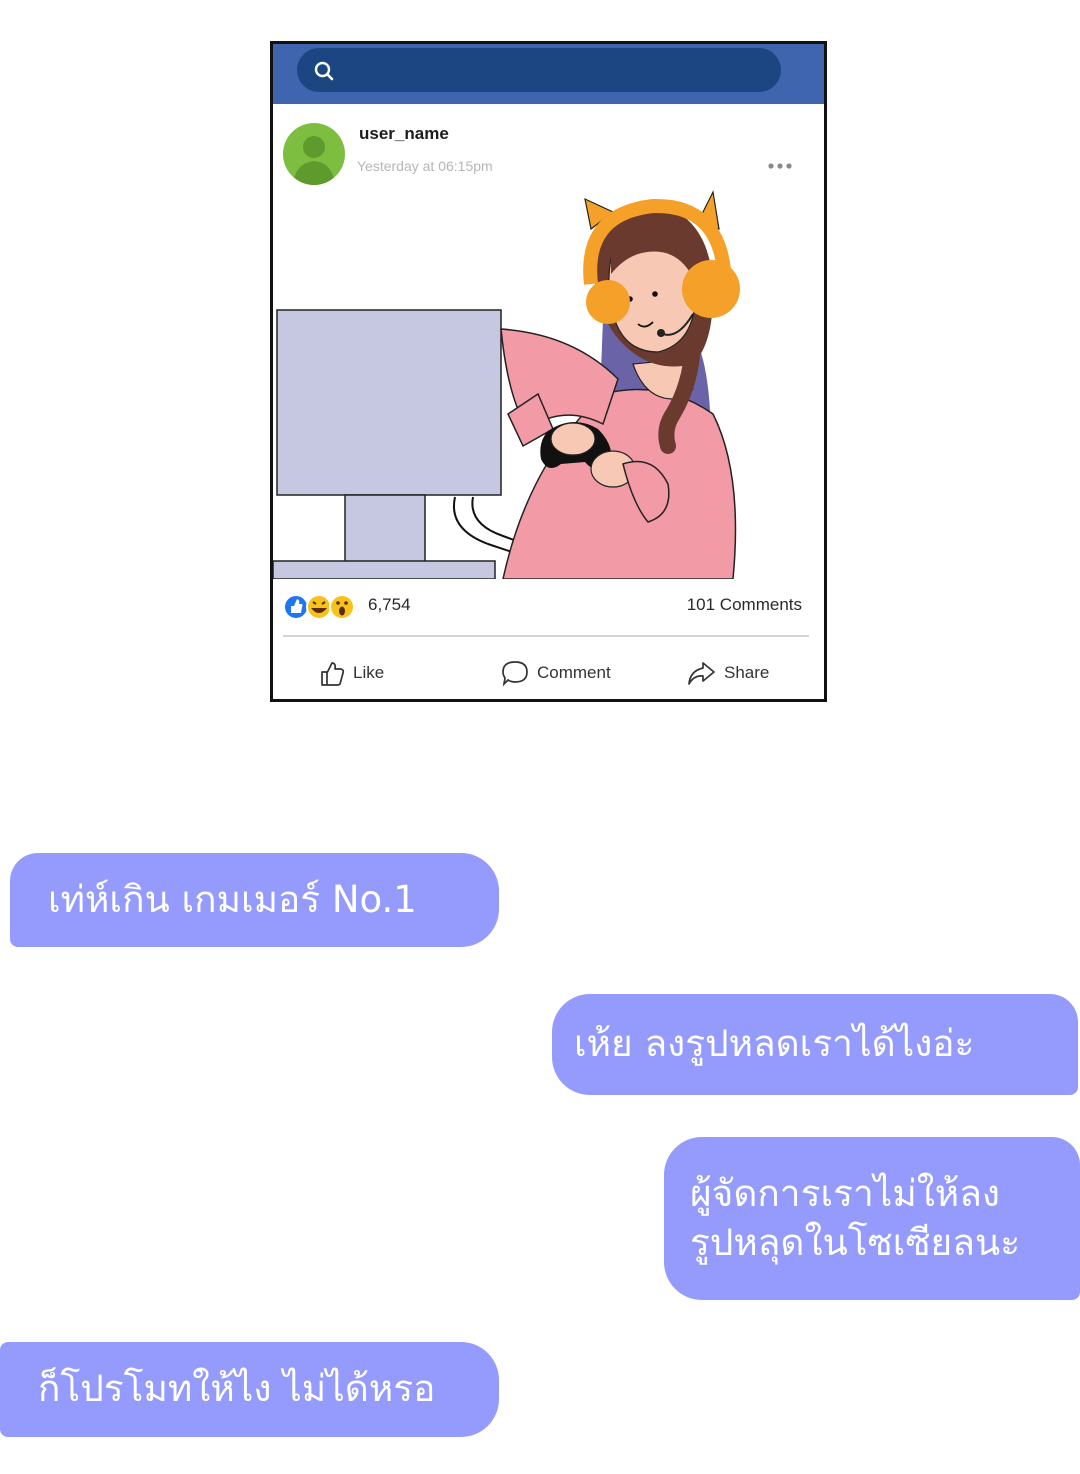 The image size is (1080, 1474). What do you see at coordinates (384, 569) in the screenshot?
I see `desk` at bounding box center [384, 569].